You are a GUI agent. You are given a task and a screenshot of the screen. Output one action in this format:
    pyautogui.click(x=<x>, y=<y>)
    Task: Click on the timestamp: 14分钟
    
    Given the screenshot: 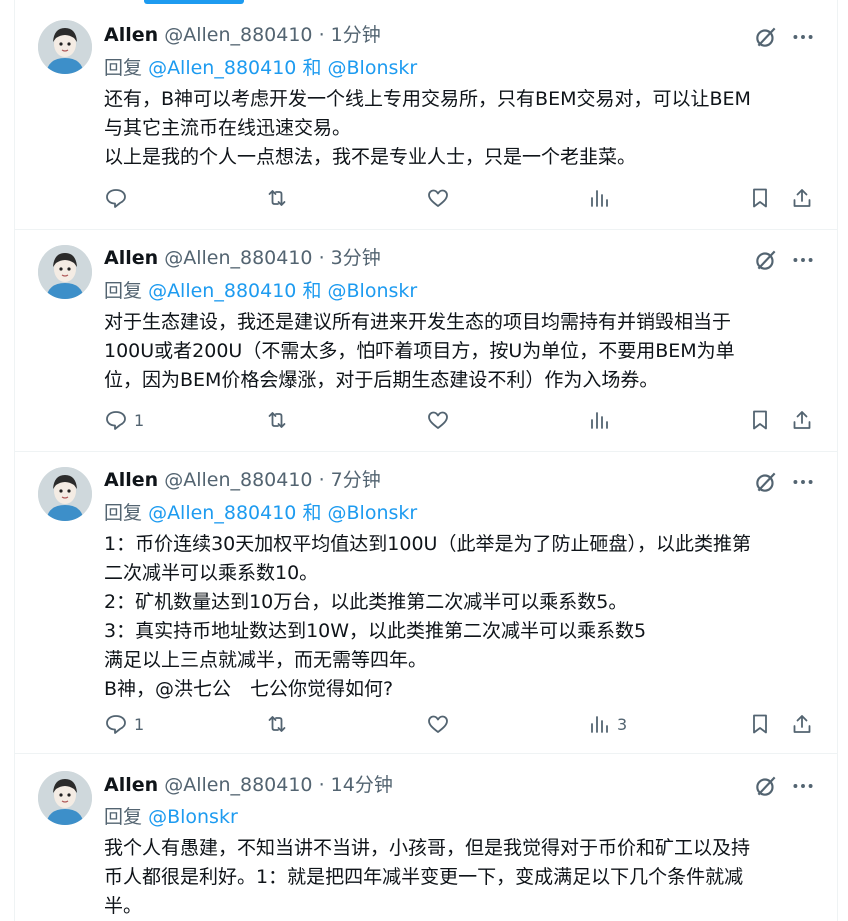 What is the action you would take?
    pyautogui.click(x=362, y=785)
    